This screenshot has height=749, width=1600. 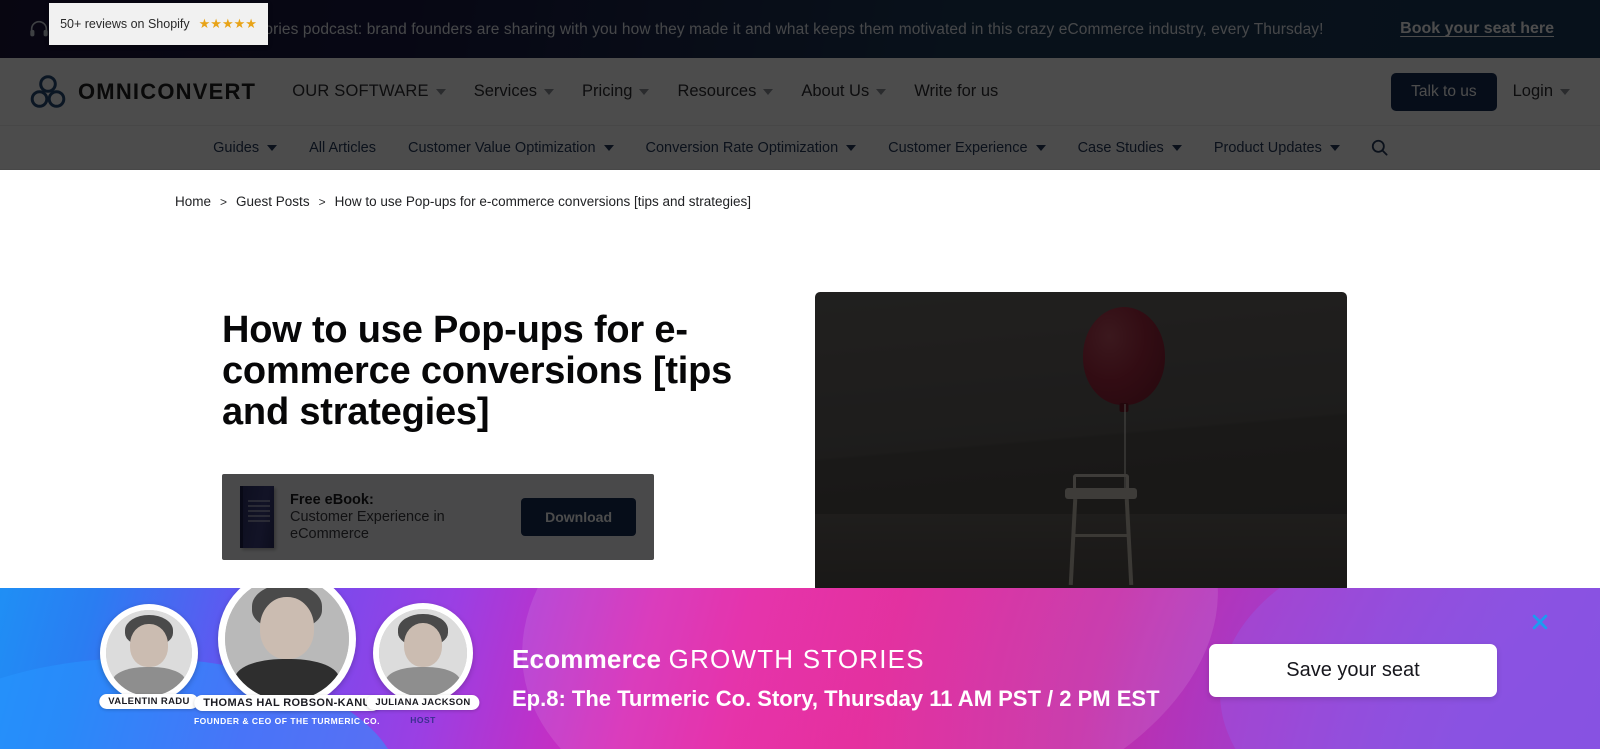 I want to click on speaker-name: JULIANA JACKSON, so click(x=423, y=702).